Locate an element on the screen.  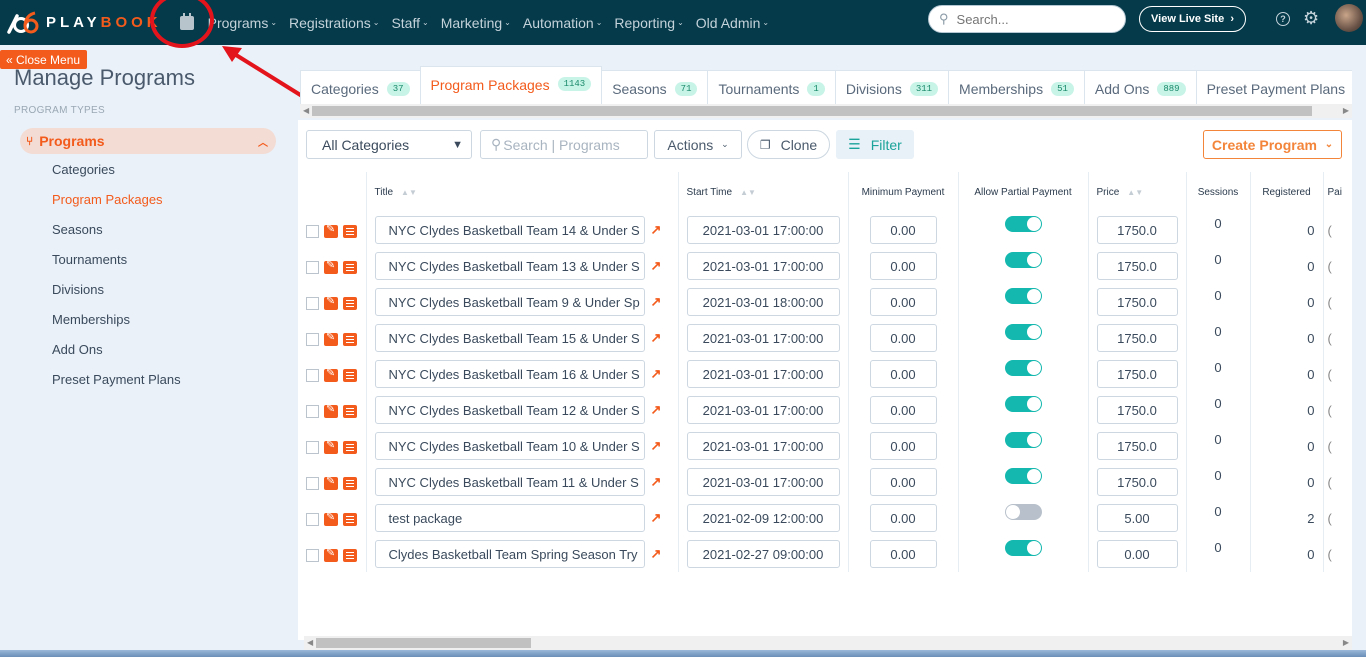
title-input: test package is located at coordinates (509, 518).